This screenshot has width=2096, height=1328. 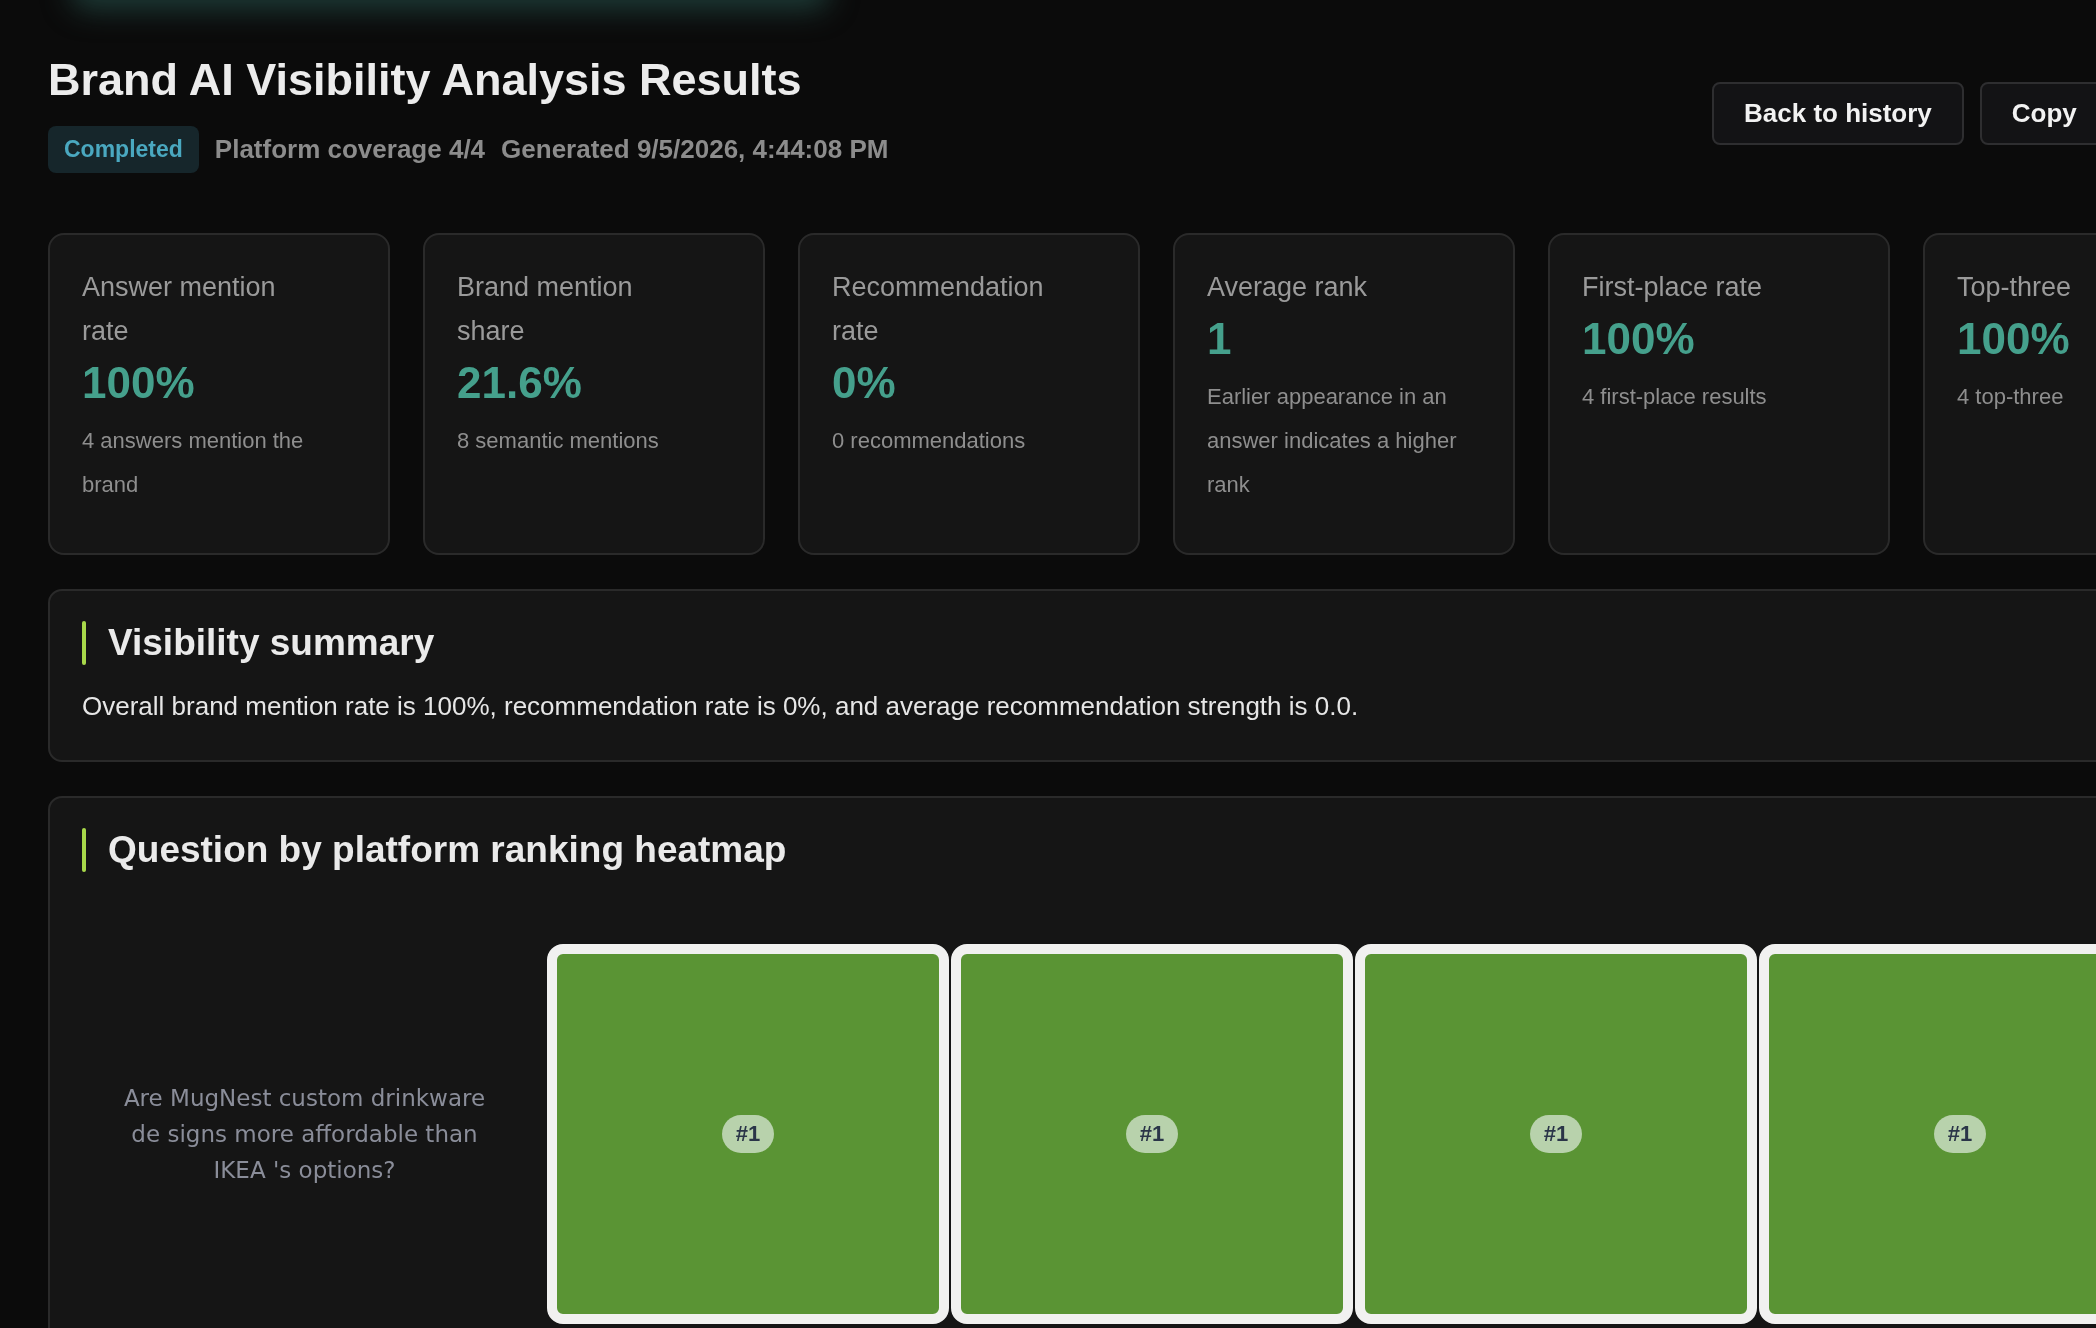 What do you see at coordinates (1838, 113) in the screenshot?
I see `action-button: Back to history` at bounding box center [1838, 113].